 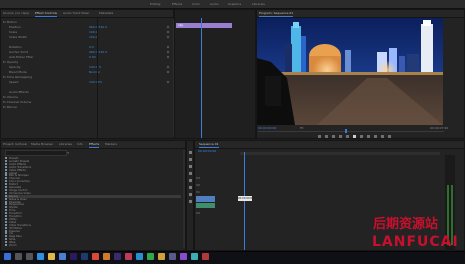 What do you see at coordinates (15, 144) in the screenshot?
I see `tab-project: Project: lanfucai` at bounding box center [15, 144].